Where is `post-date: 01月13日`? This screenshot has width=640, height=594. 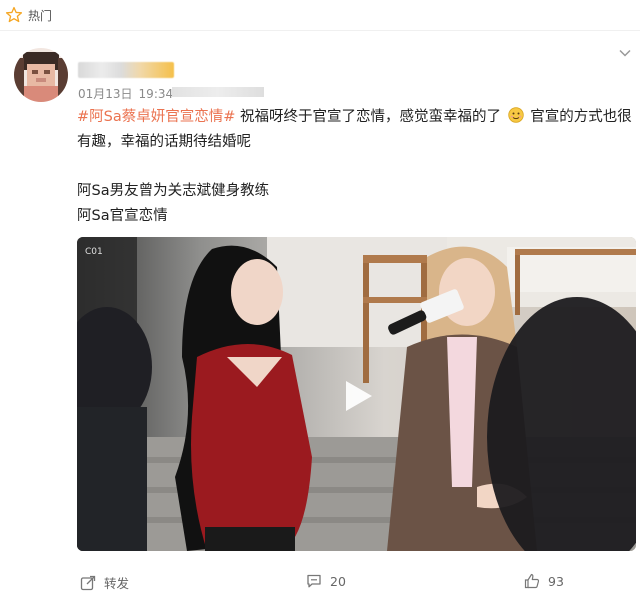 post-date: 01月13日 is located at coordinates (105, 94).